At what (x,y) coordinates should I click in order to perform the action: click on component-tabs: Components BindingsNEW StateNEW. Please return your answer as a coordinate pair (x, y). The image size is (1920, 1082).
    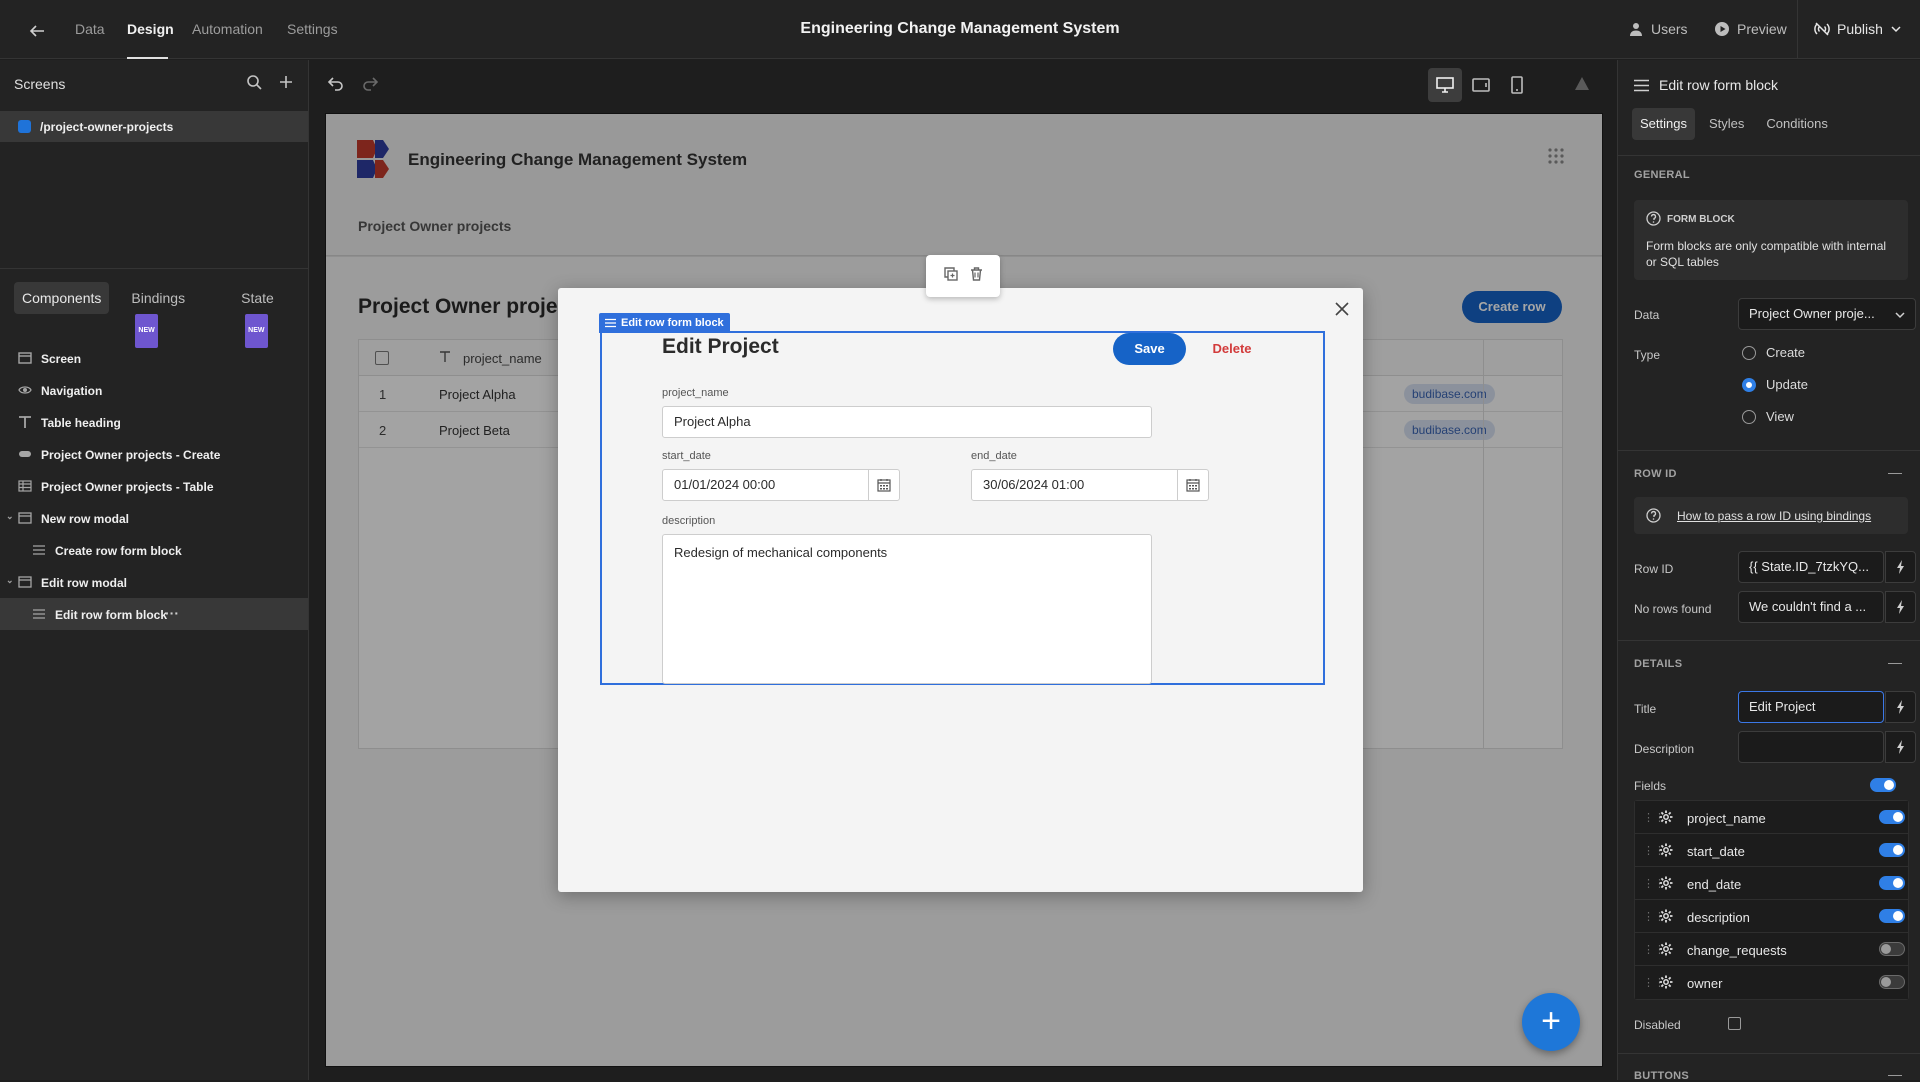
    Looking at the image, I should click on (161, 315).